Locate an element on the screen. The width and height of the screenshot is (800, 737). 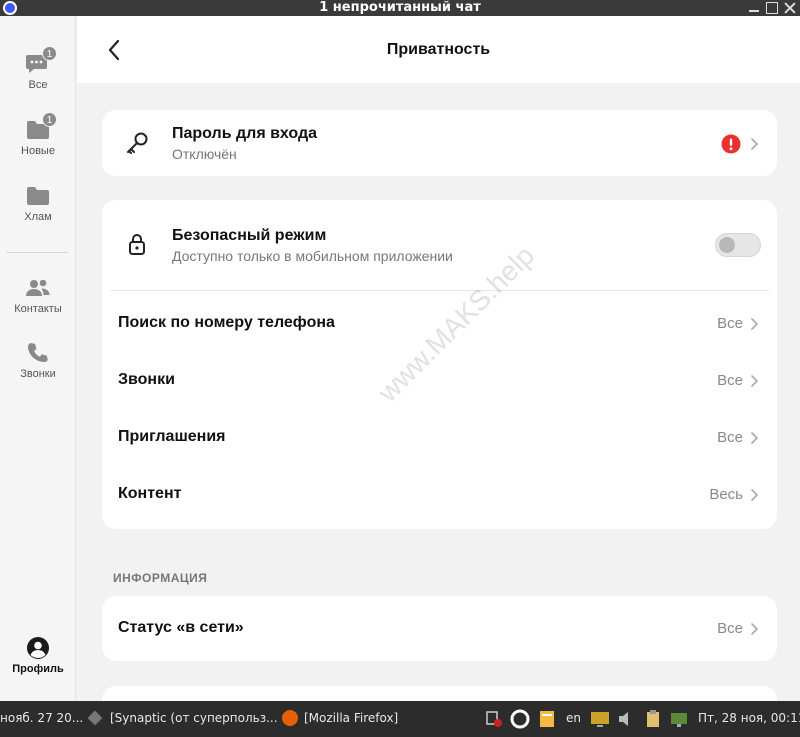
lock-icon is located at coordinates (138, 245).